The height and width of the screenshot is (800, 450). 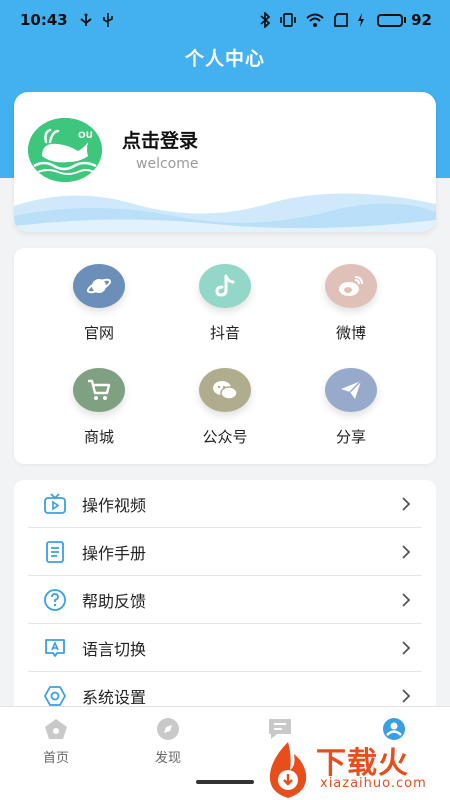 I want to click on menu-item-manual: 操作手册, so click(x=225, y=552).